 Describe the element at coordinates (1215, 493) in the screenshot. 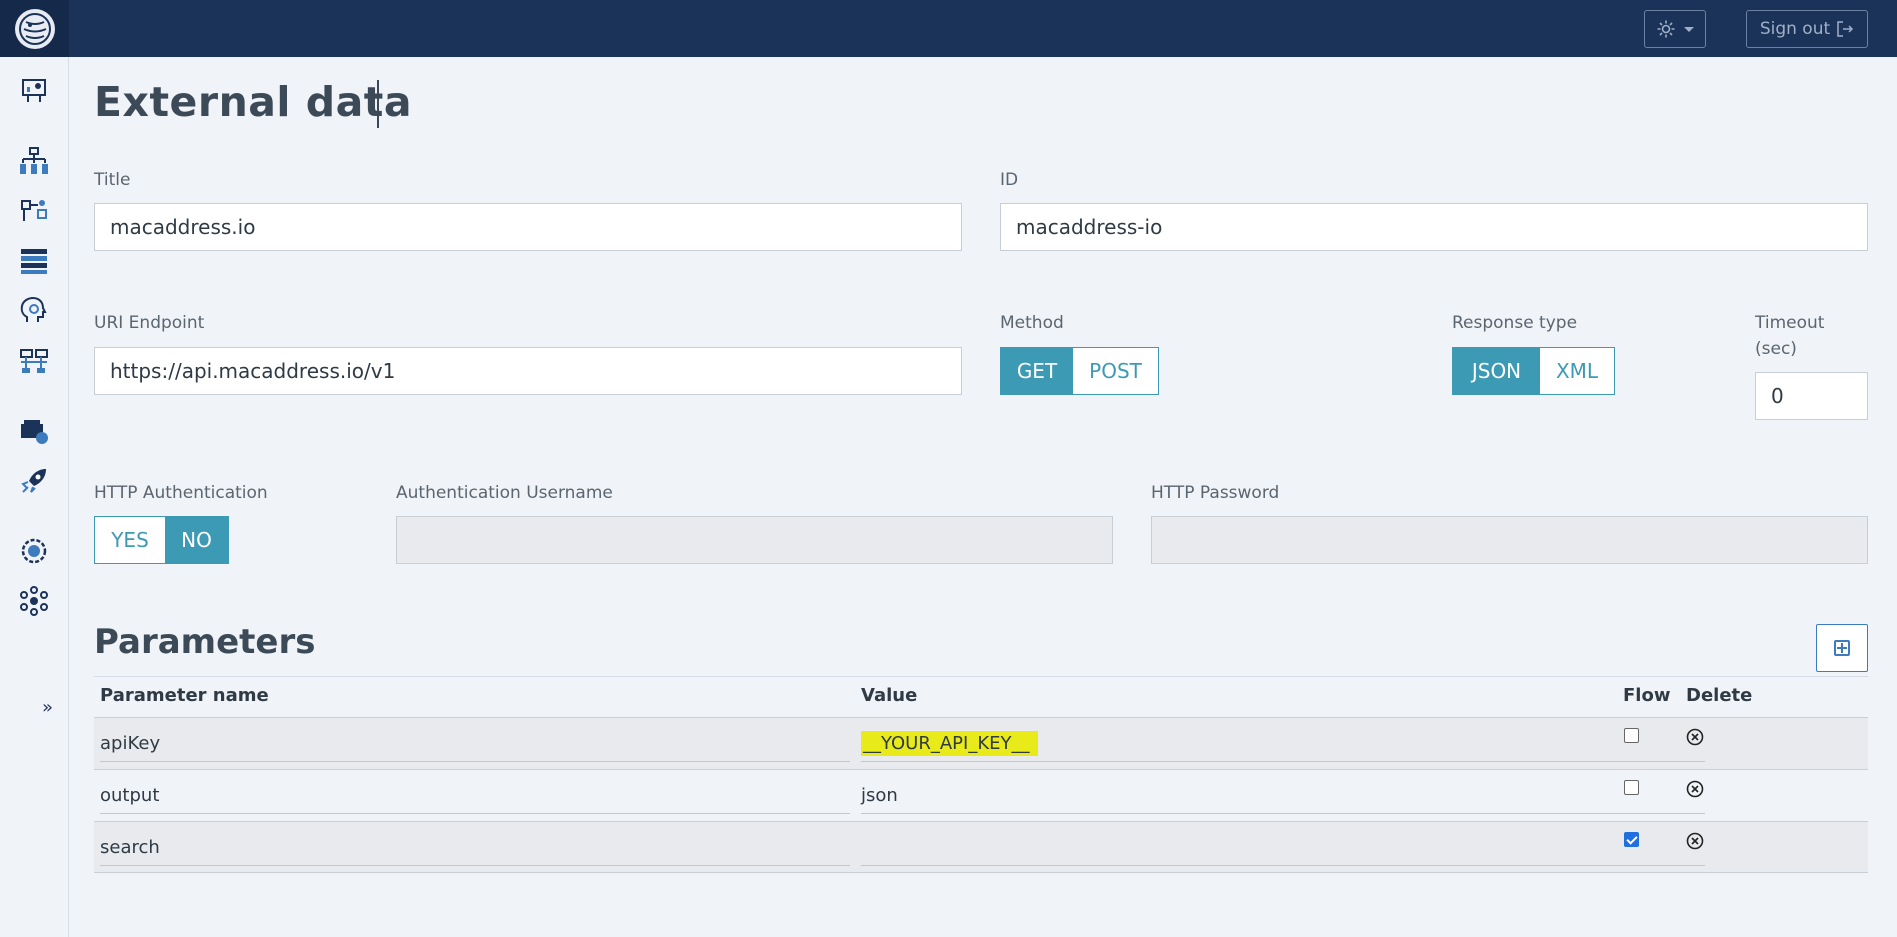

I see `http-password-label: HTTP Password` at that location.